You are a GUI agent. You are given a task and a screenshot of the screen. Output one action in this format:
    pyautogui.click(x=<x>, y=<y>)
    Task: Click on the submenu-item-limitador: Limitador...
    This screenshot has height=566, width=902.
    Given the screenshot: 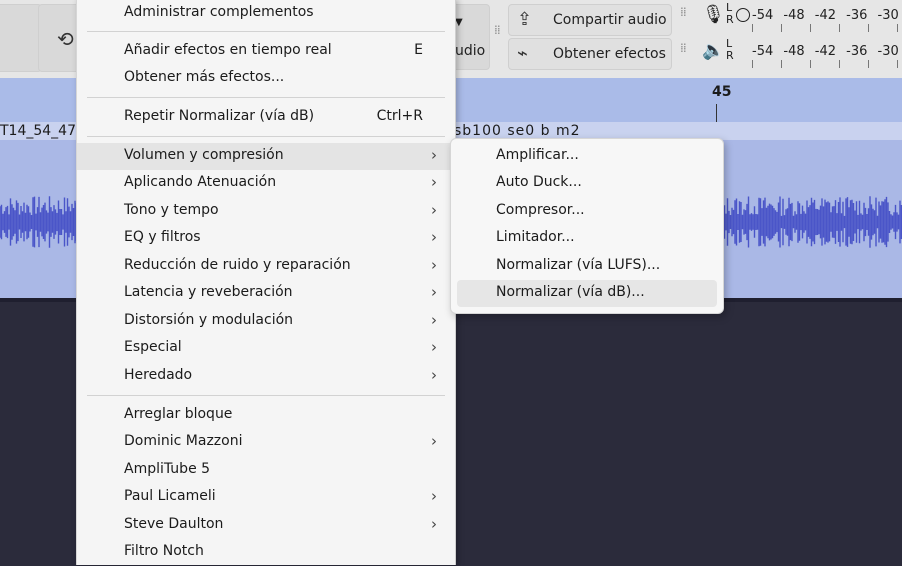 What is the action you would take?
    pyautogui.click(x=587, y=238)
    